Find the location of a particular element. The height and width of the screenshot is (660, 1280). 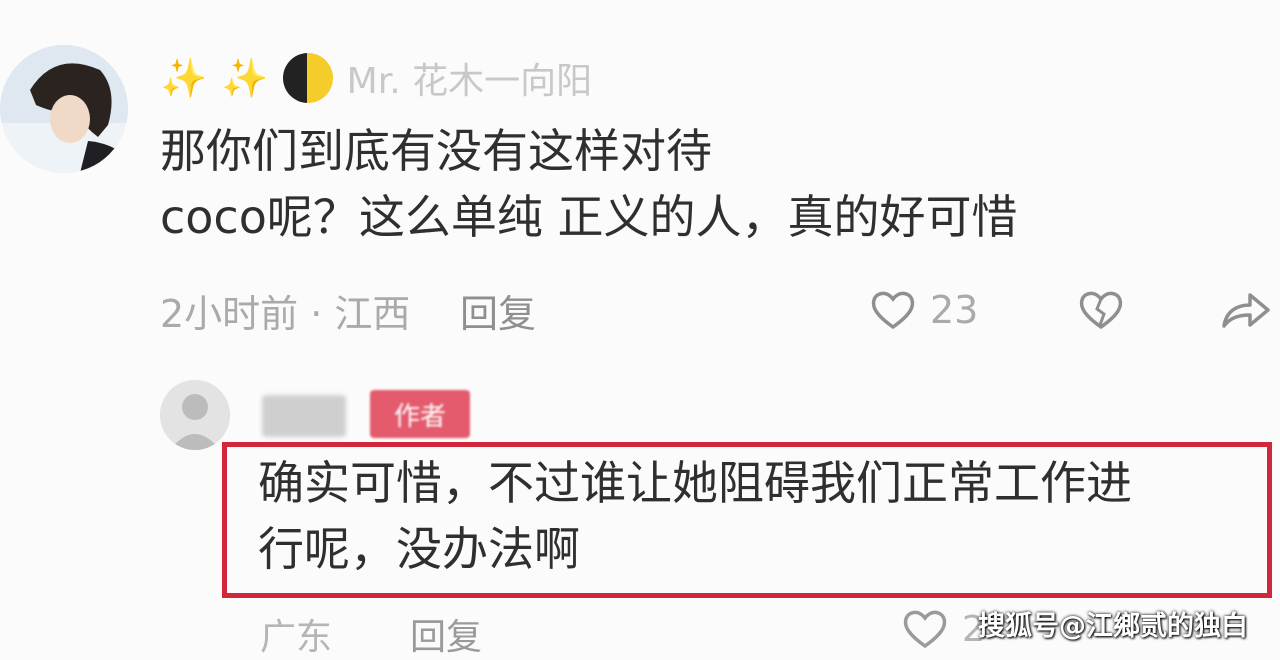

username-row: ✨ ✨ Mr. 花木一向阳 is located at coordinates (376, 78).